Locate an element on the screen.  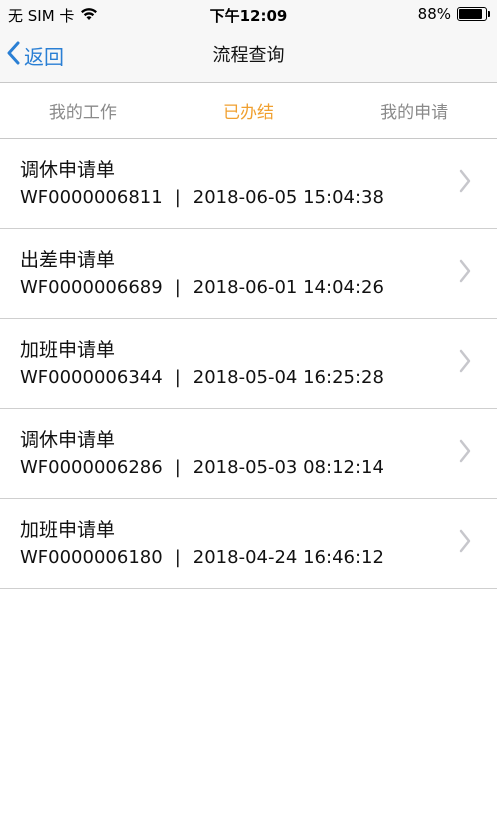
status-bar: 无 SIM 卡 下午12:09 88% is located at coordinates (248, 14).